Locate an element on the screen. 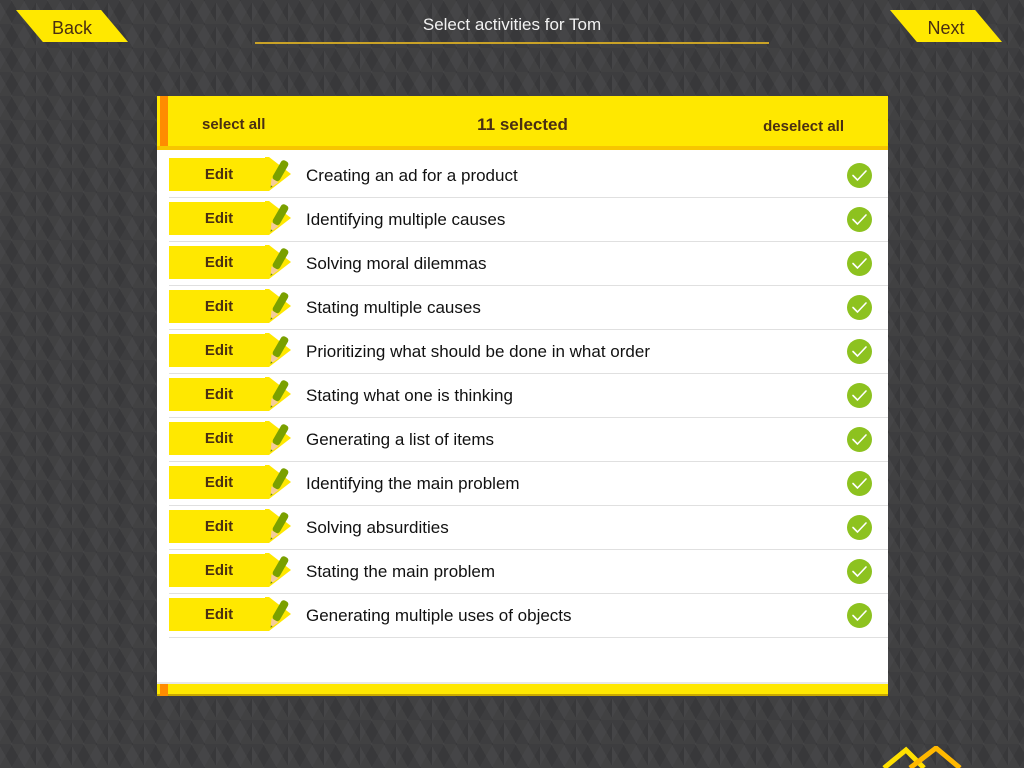 The image size is (1024, 768). activity-label: Identifying multiple causes is located at coordinates (406, 219).